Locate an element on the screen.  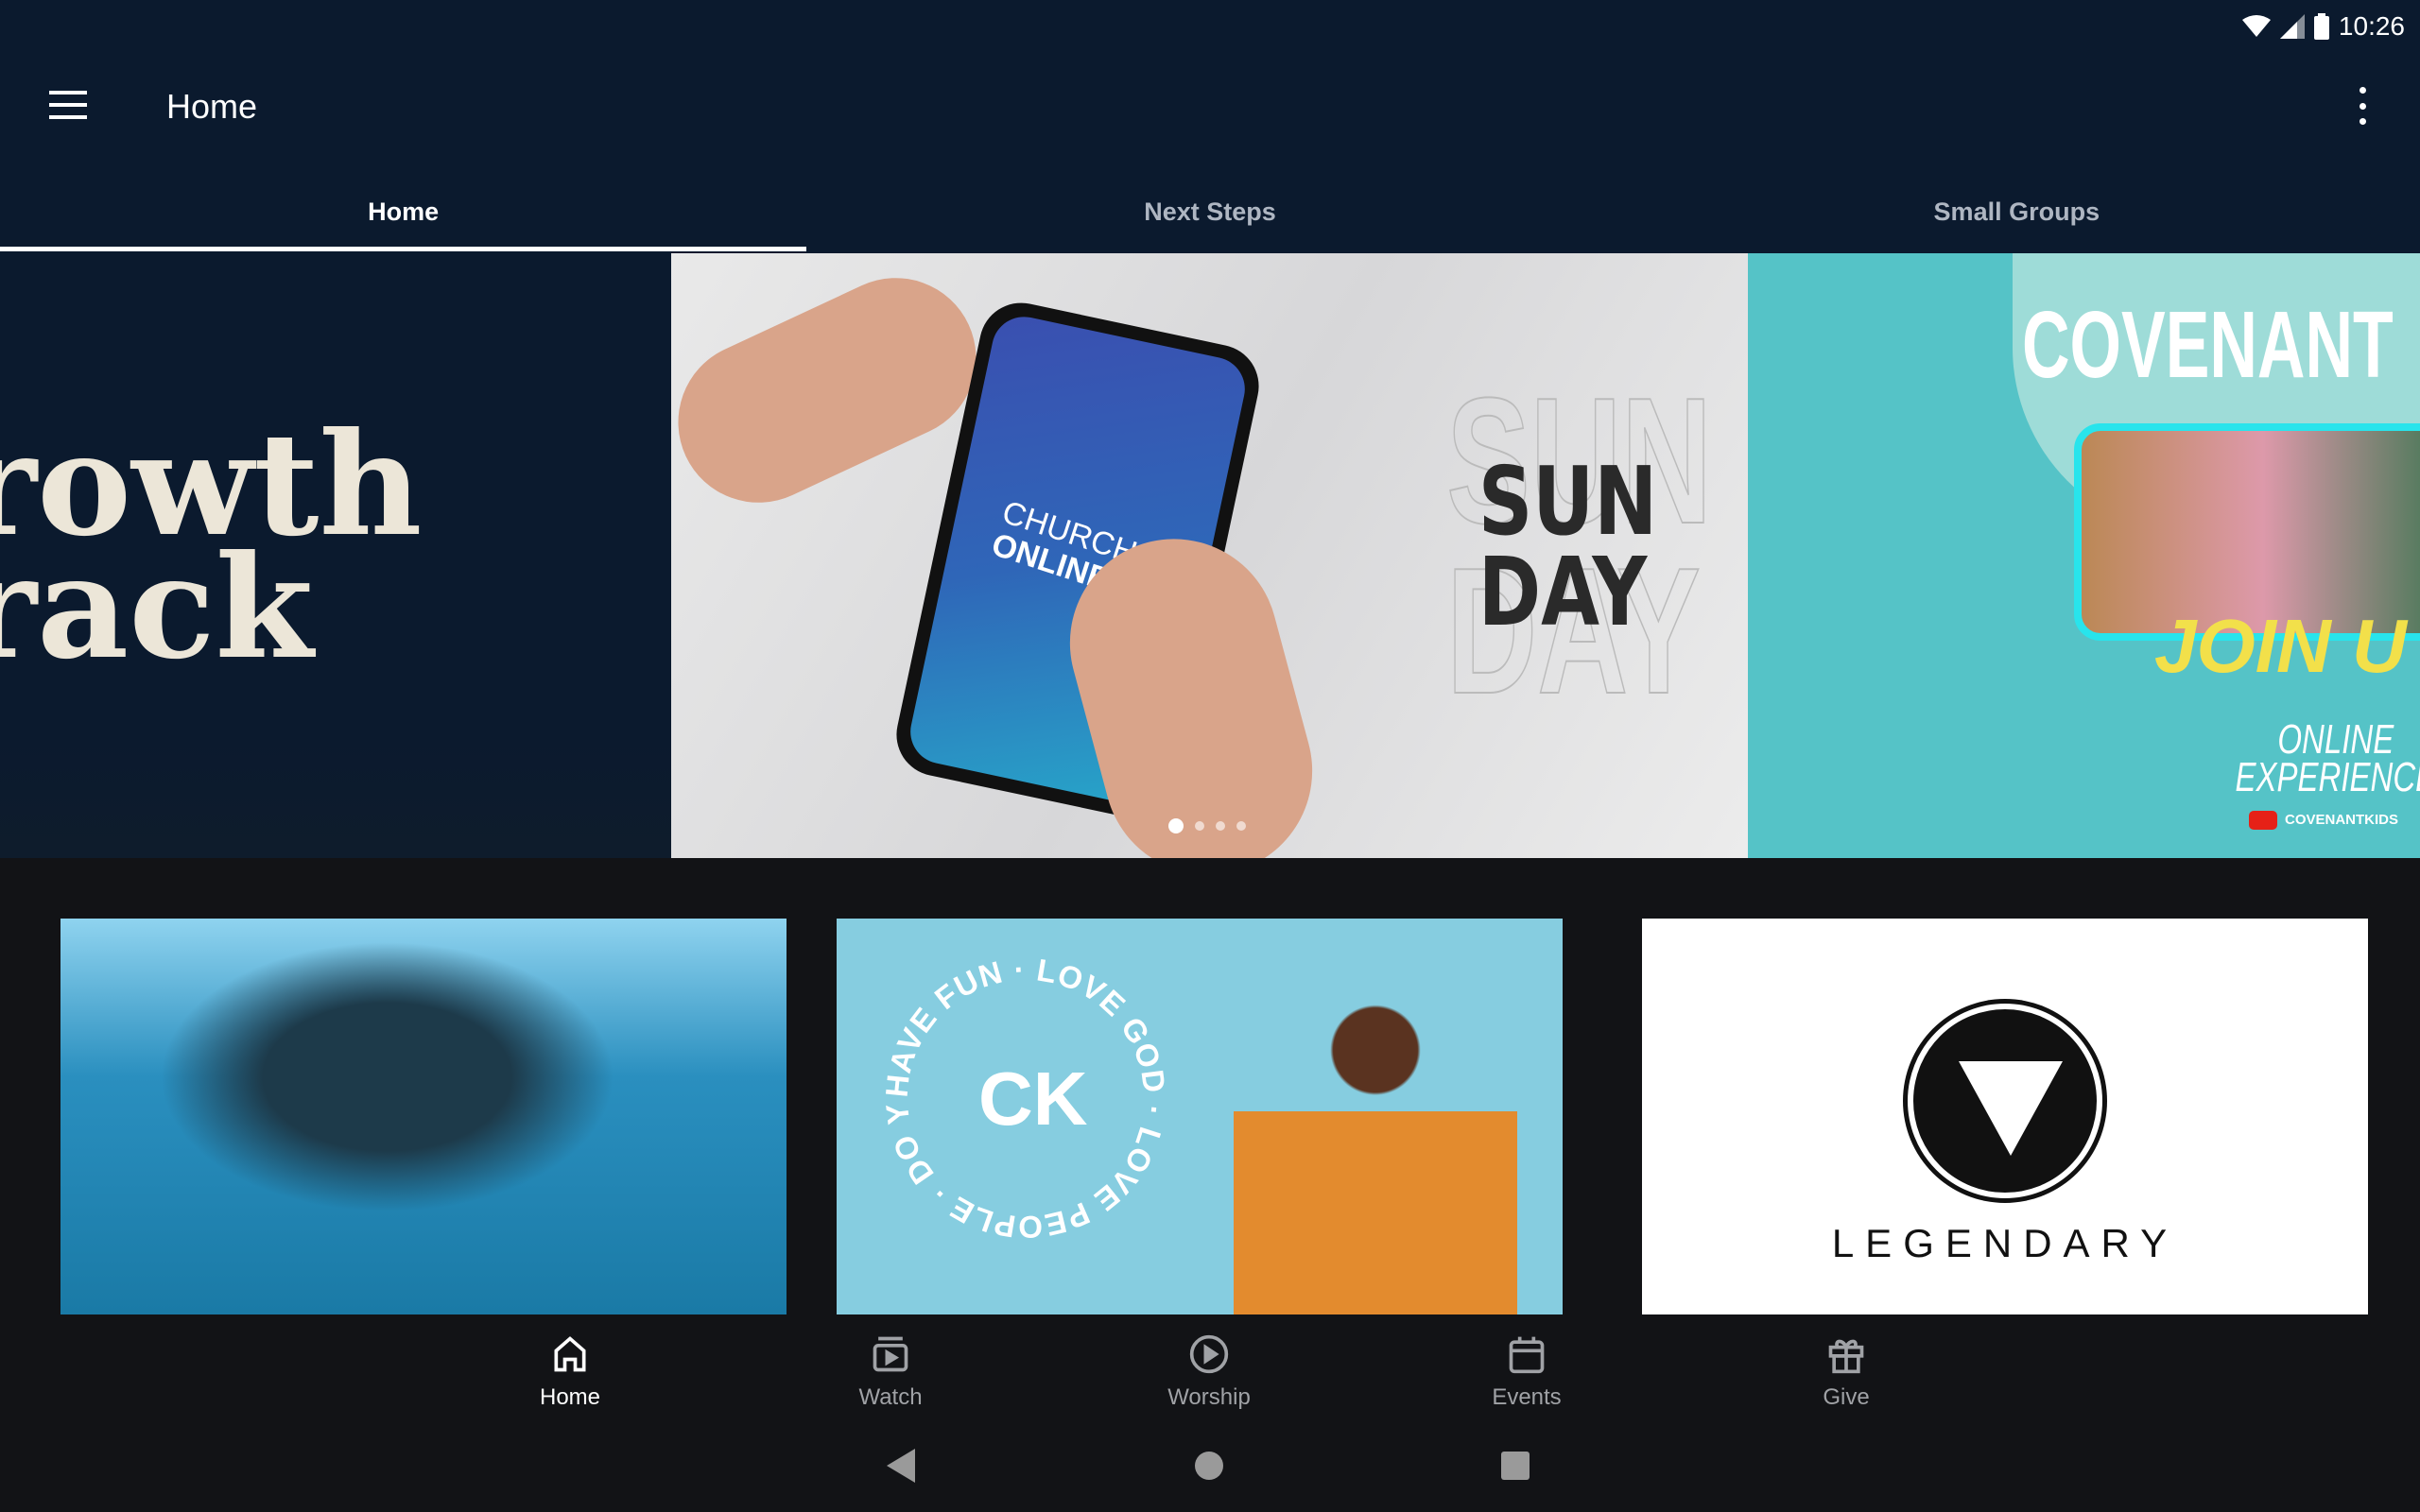
tab-small-groups: Small Groups is located at coordinates (2017, 216).